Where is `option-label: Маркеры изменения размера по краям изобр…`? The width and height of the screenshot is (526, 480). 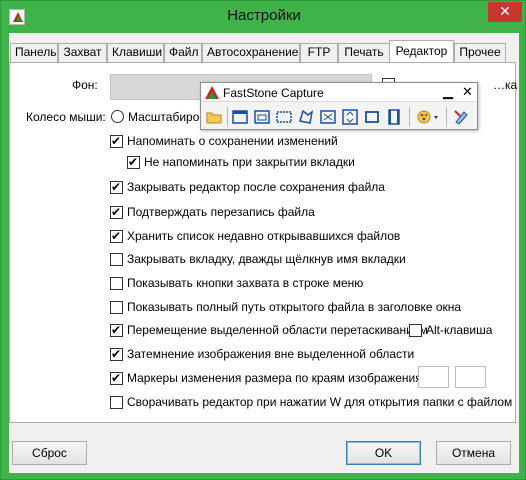
option-label: Маркеры изменения размера по краям изобр… is located at coordinates (274, 378).